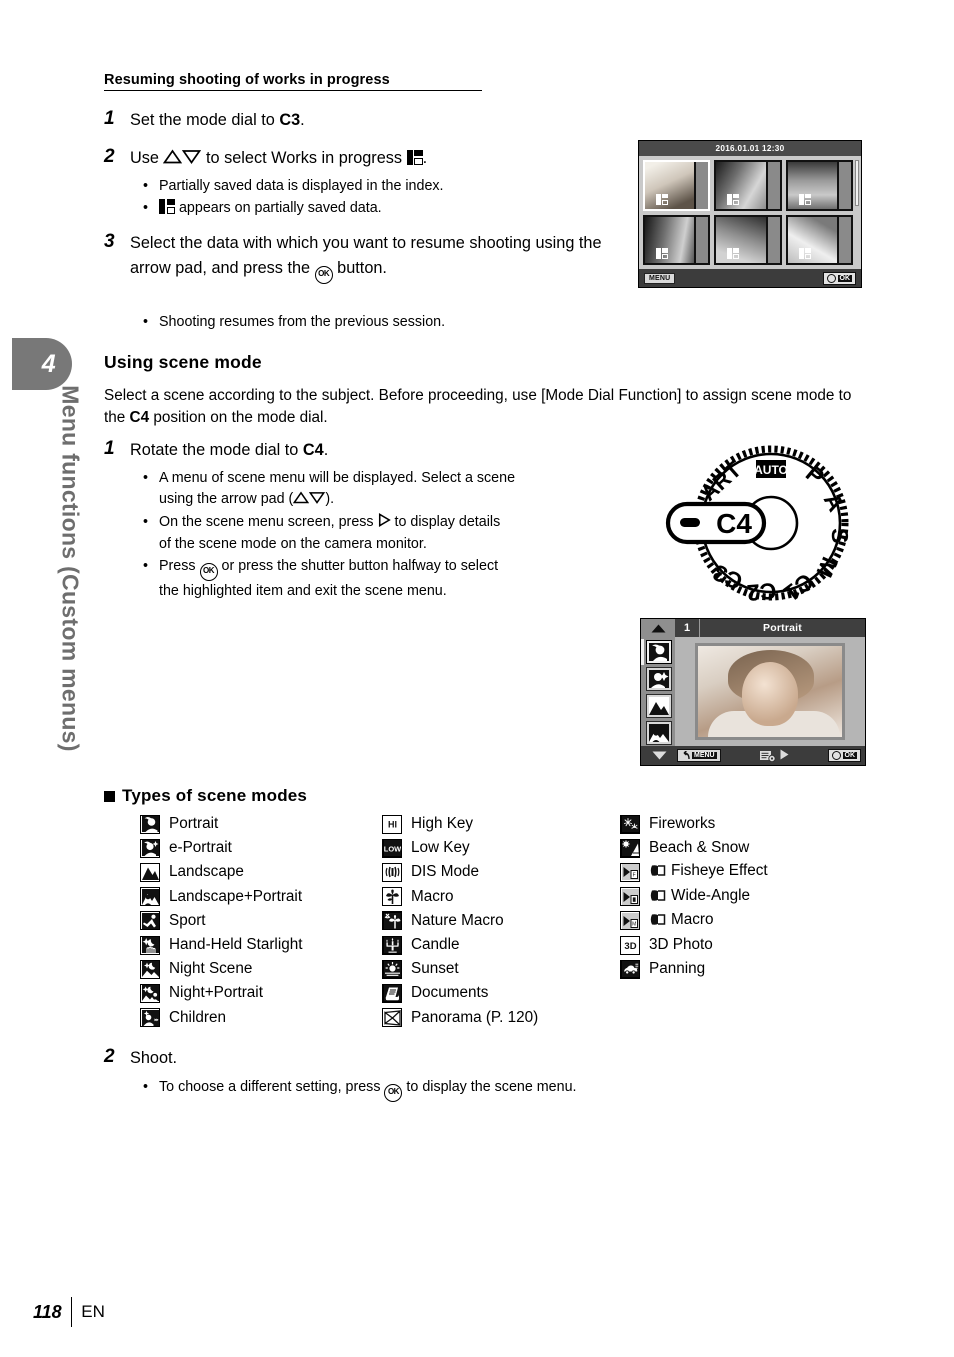  I want to click on gear-icon, so click(767, 756).